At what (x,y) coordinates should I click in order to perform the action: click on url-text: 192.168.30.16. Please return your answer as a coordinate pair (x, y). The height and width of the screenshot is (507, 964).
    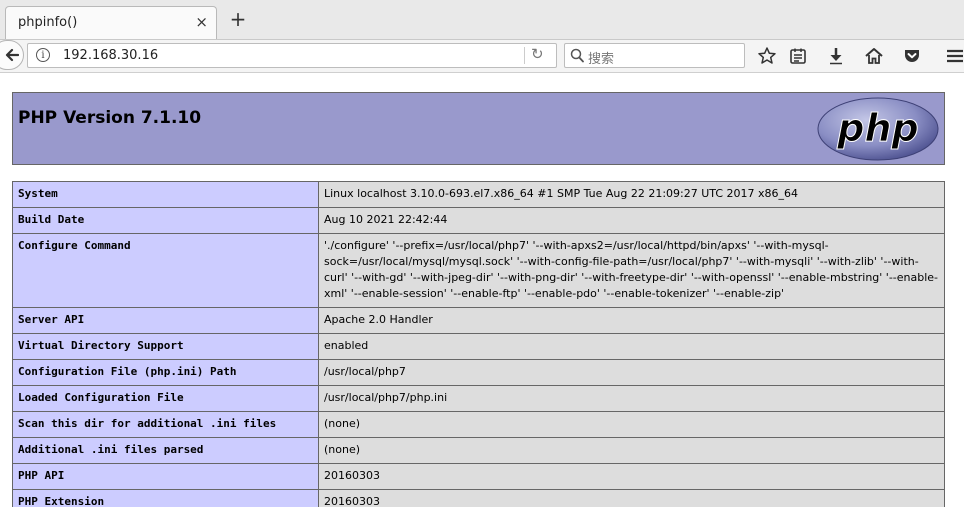
    Looking at the image, I should click on (110, 55).